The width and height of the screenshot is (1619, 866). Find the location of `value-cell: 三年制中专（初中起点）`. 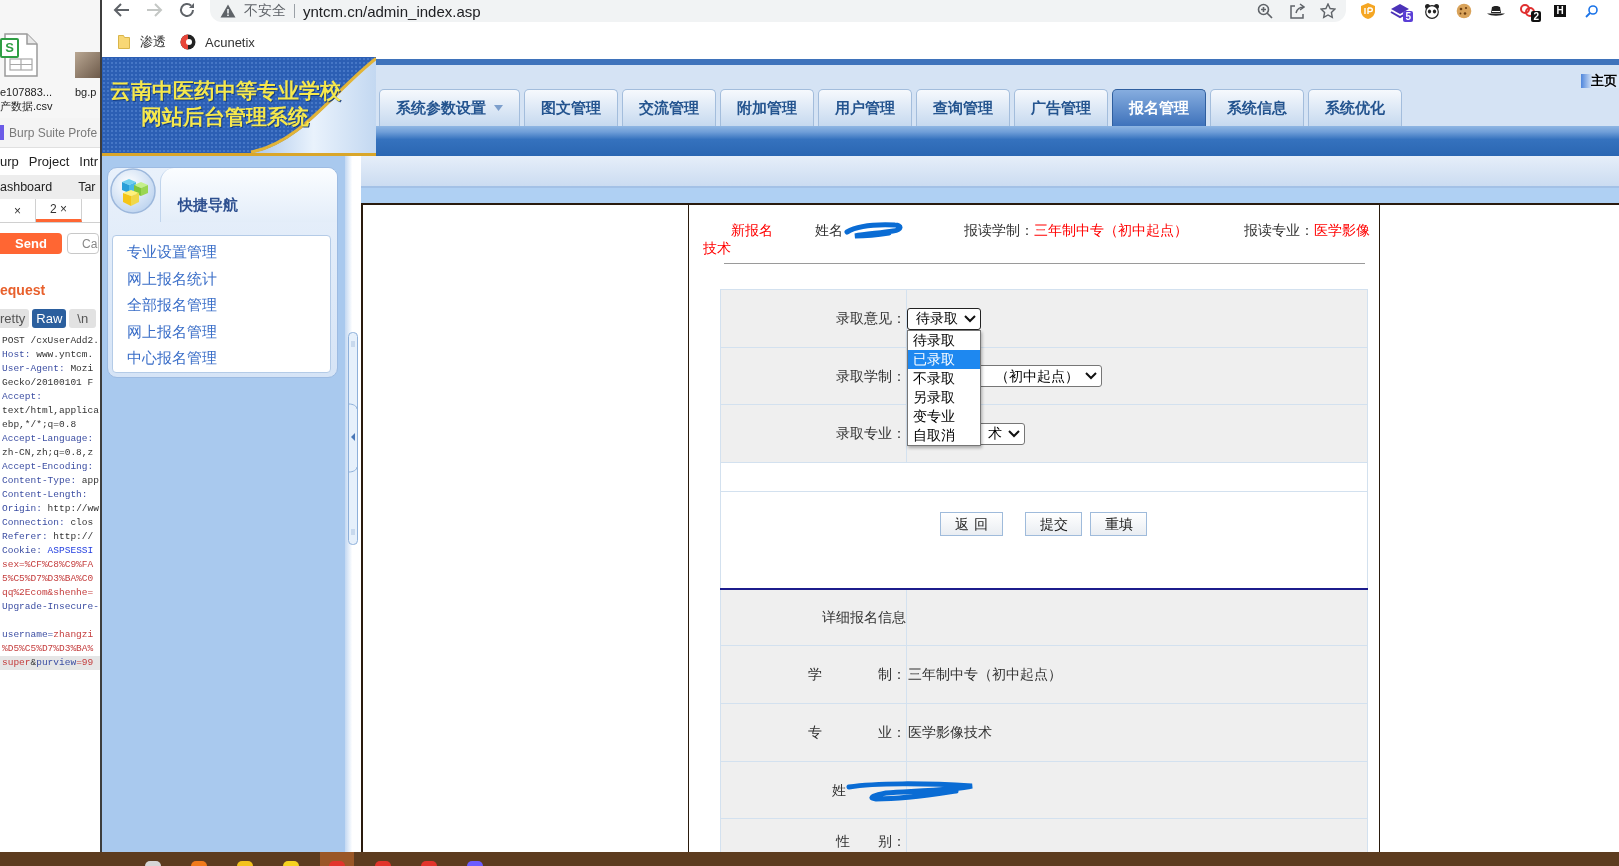

value-cell: 三年制中专（初中起点） is located at coordinates (1137, 675).